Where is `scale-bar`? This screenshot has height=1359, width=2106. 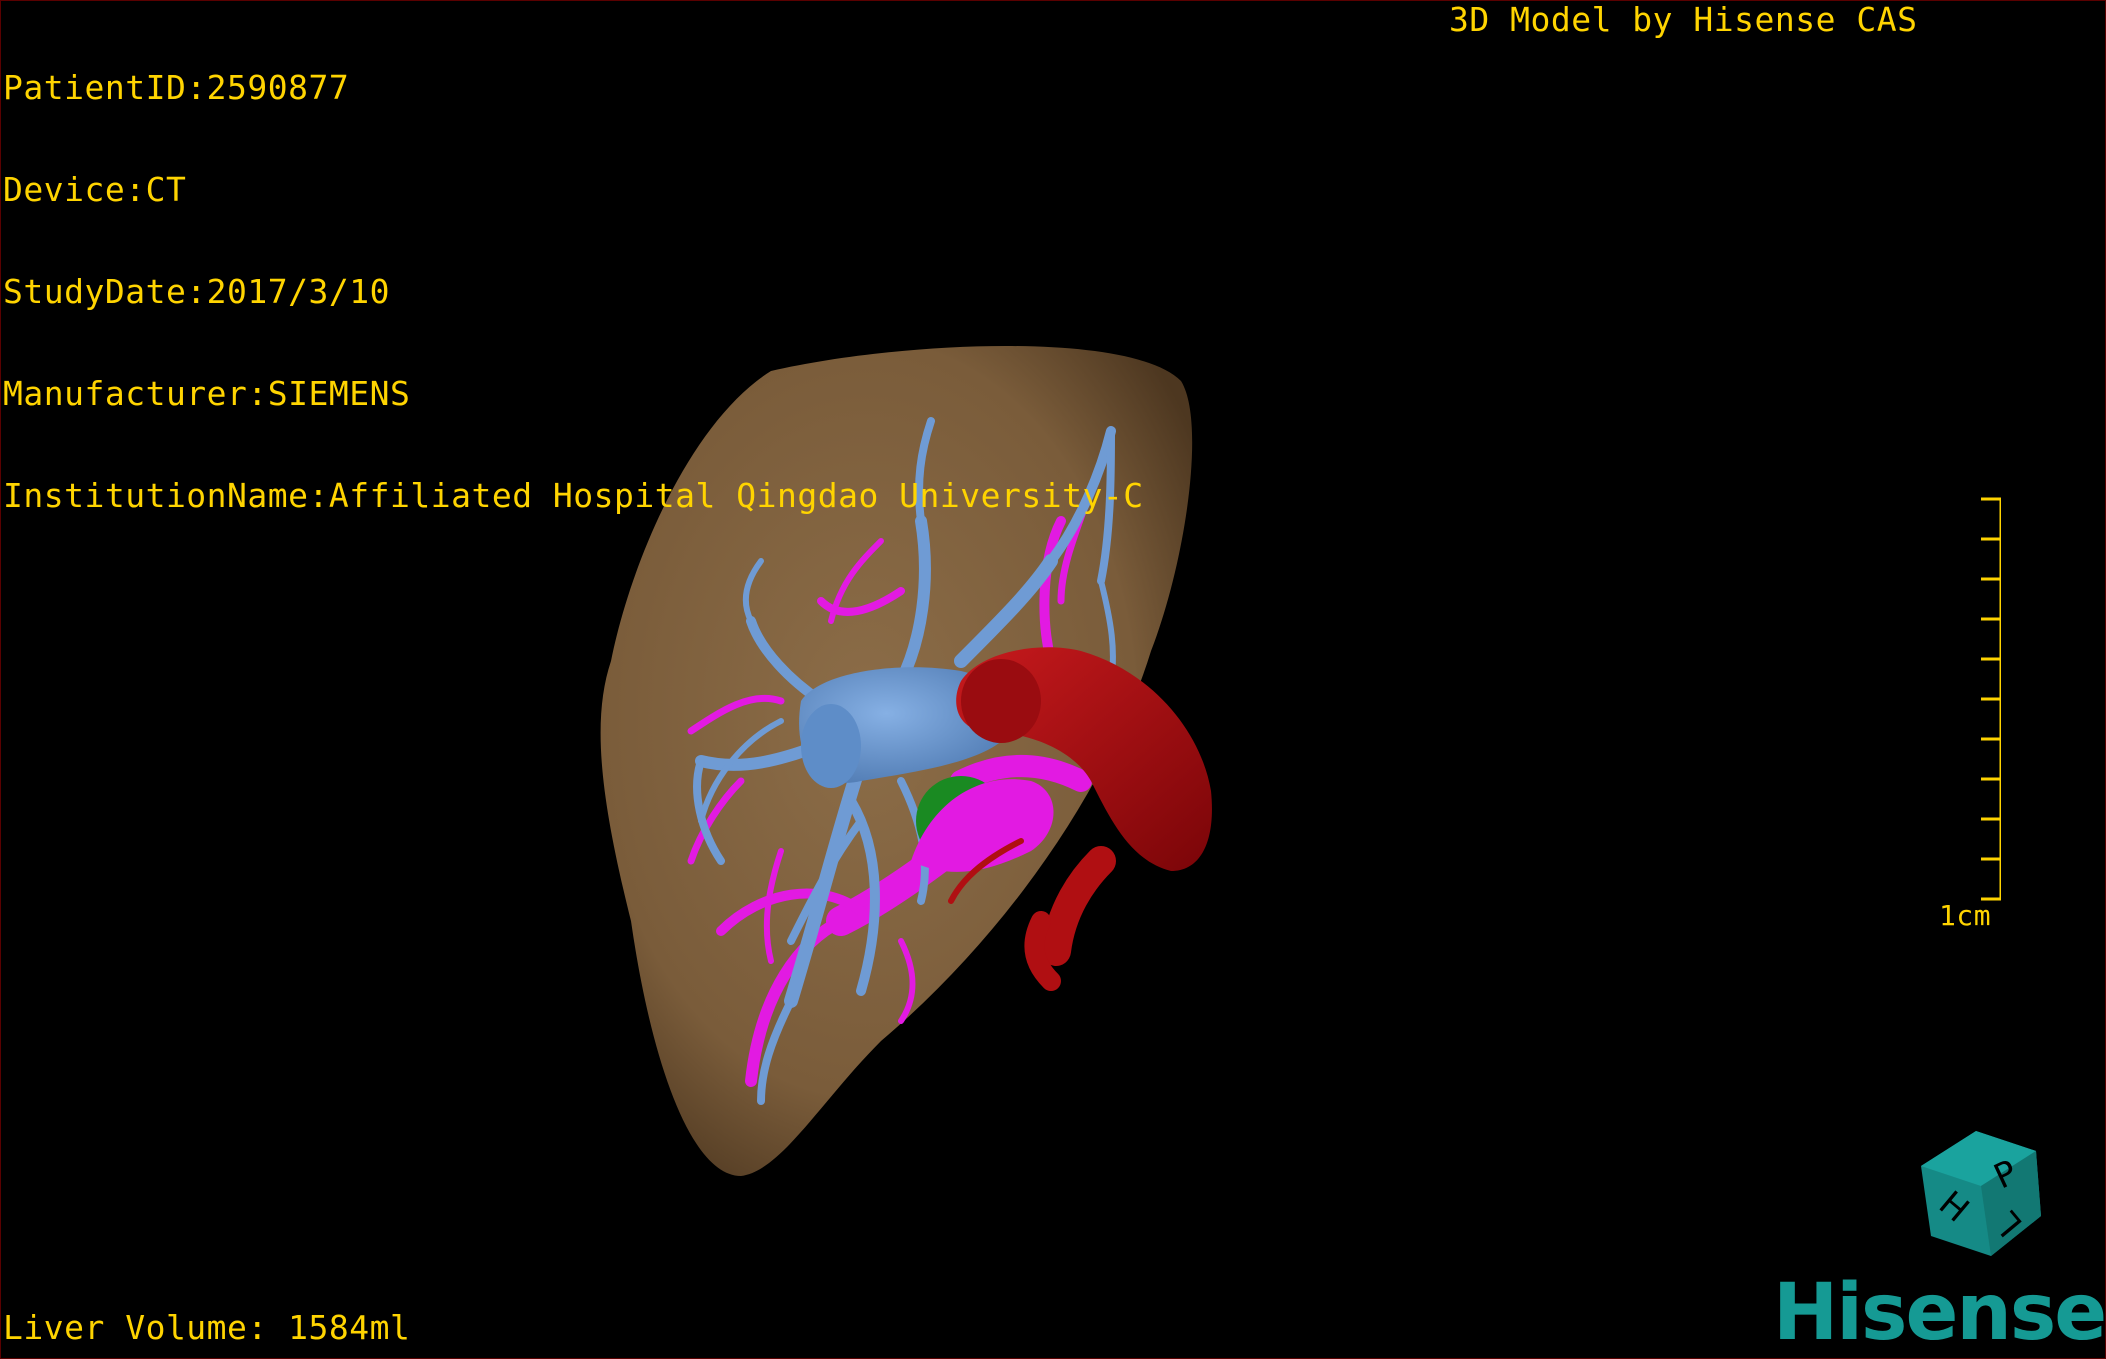 scale-bar is located at coordinates (1991, 699).